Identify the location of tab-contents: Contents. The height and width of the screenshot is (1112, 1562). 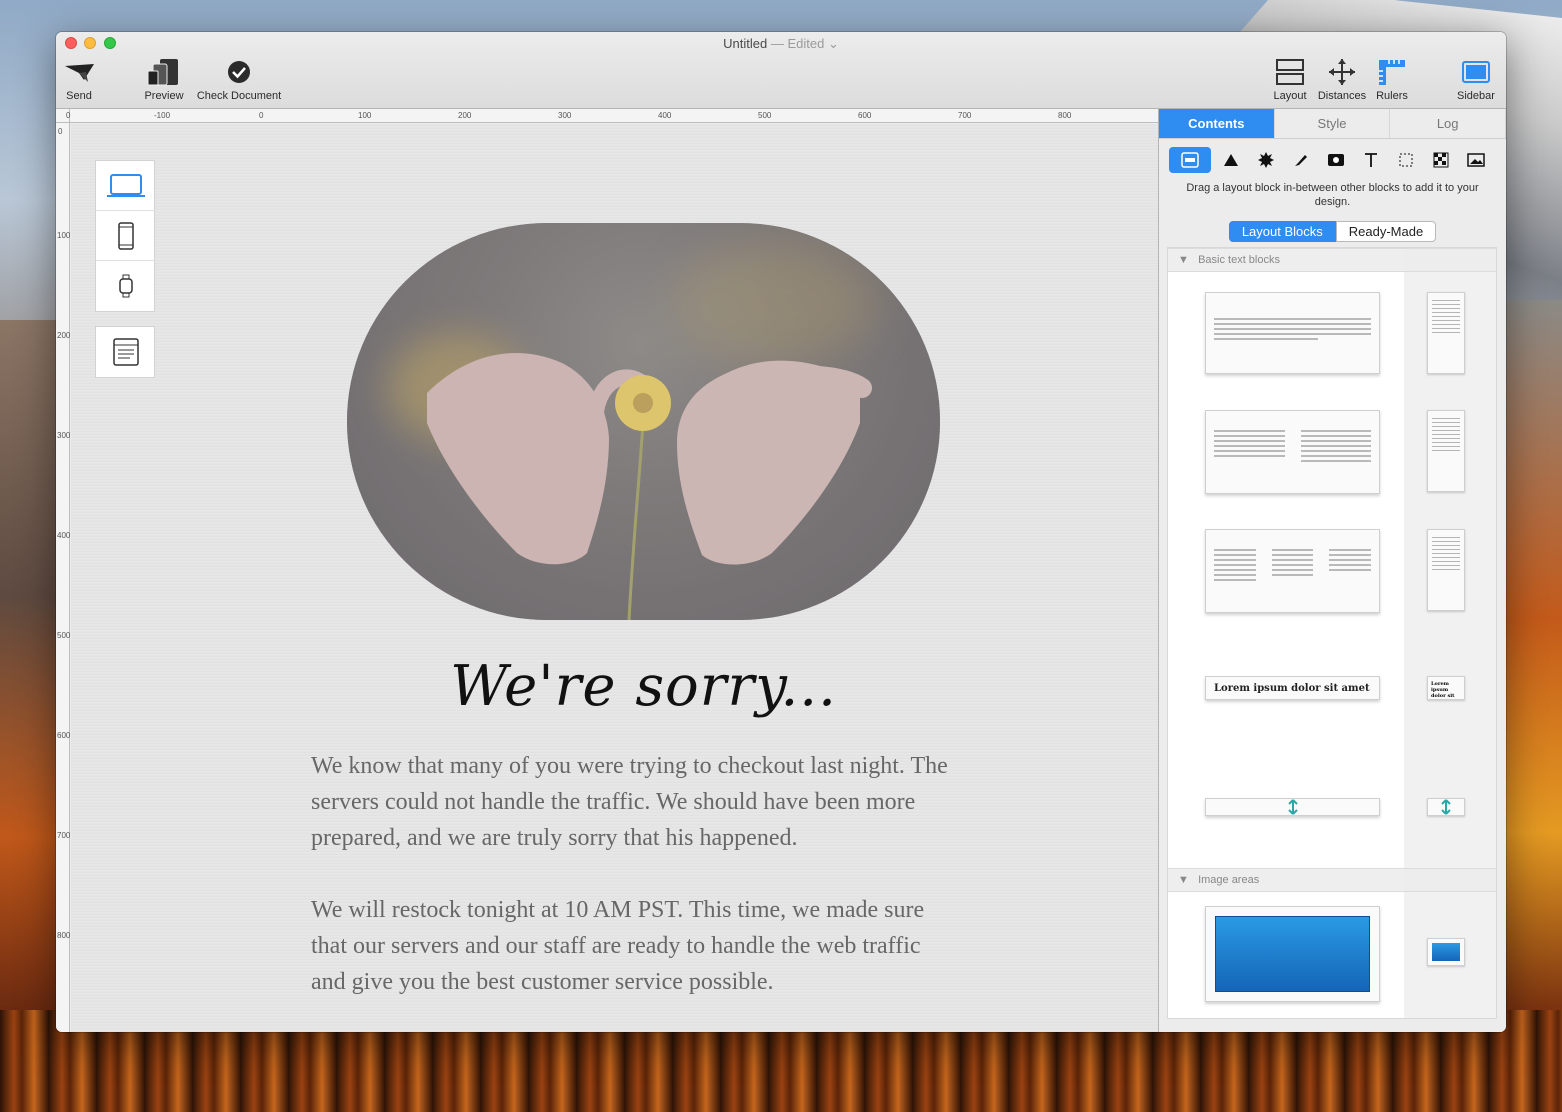
(1217, 123).